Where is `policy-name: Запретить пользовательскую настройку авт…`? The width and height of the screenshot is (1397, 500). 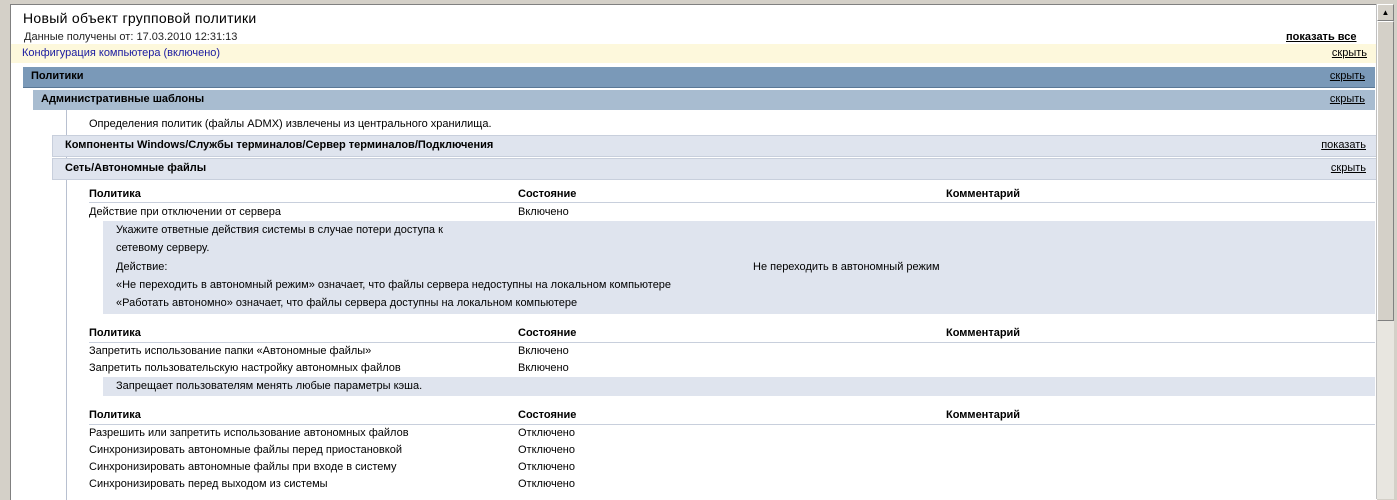
policy-name: Запретить пользовательскую настройку авт… is located at coordinates (245, 368).